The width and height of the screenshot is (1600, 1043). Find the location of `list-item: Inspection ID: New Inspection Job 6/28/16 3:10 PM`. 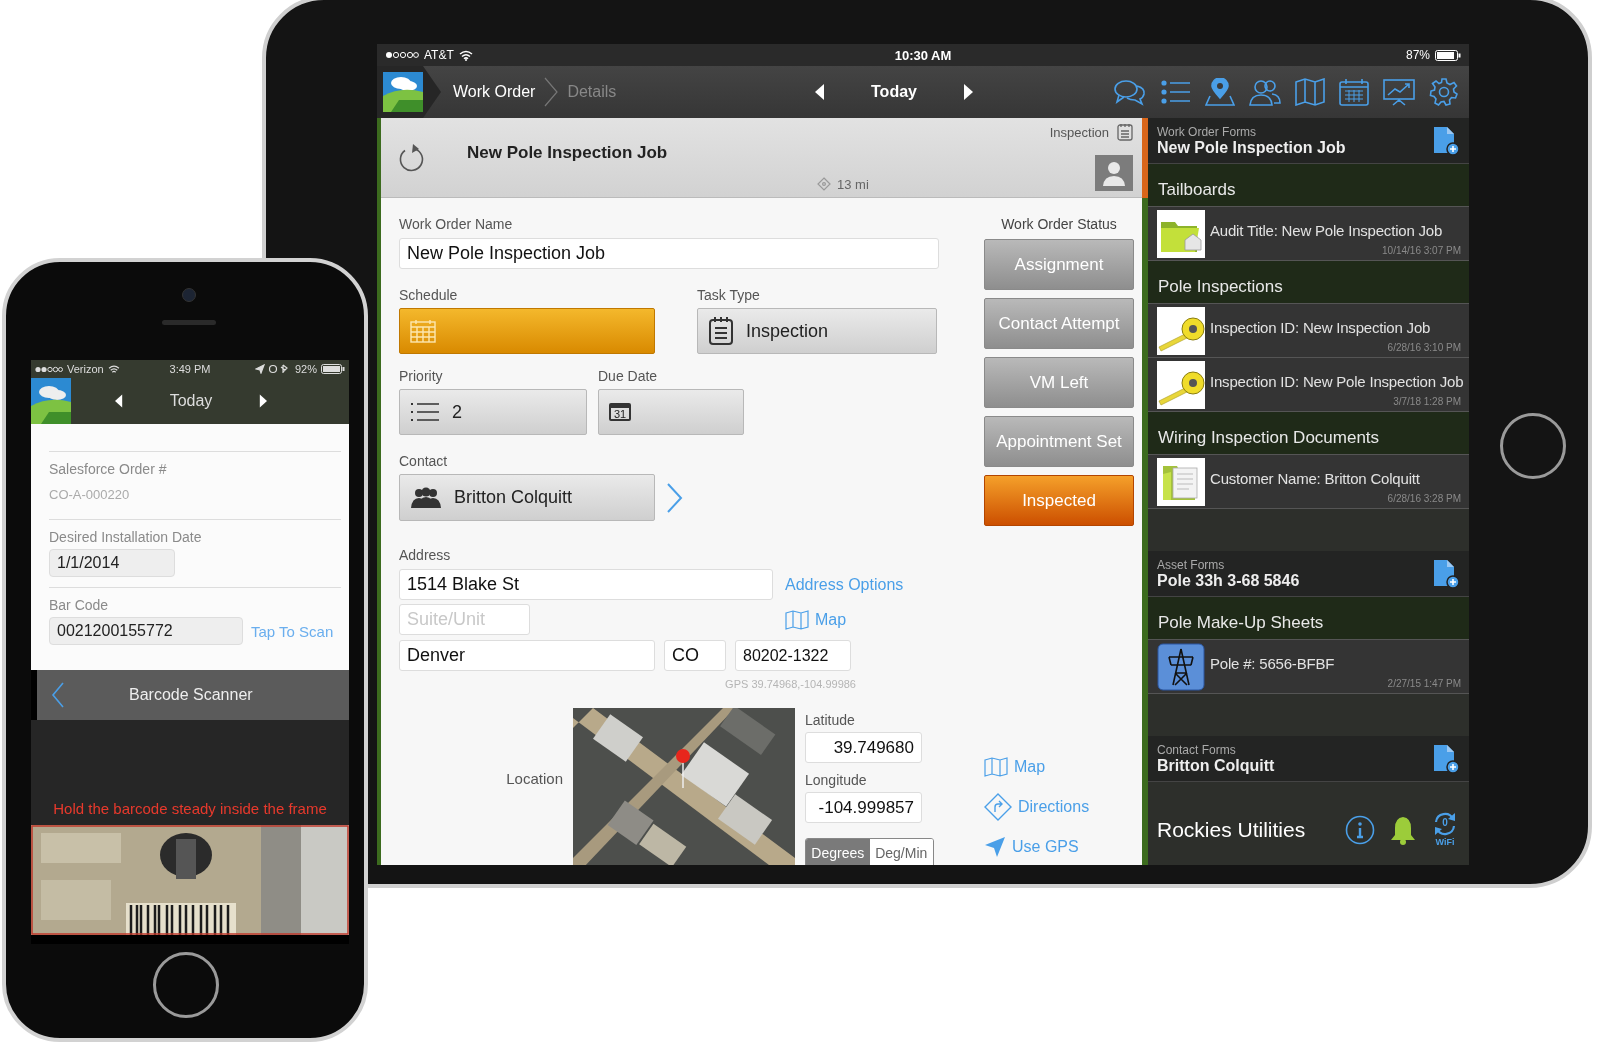

list-item: Inspection ID: New Inspection Job 6/28/16 3:10 PM is located at coordinates (1308, 331).